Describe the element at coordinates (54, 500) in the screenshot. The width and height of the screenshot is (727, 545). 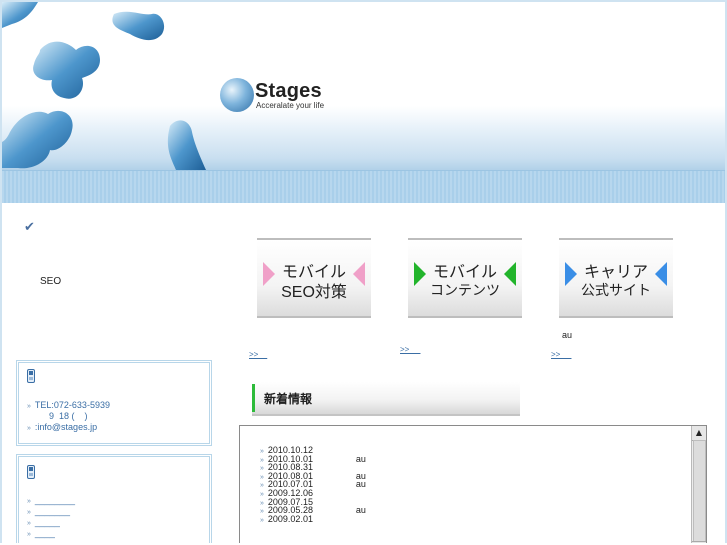
I see `side-link-1-text: ________` at that location.